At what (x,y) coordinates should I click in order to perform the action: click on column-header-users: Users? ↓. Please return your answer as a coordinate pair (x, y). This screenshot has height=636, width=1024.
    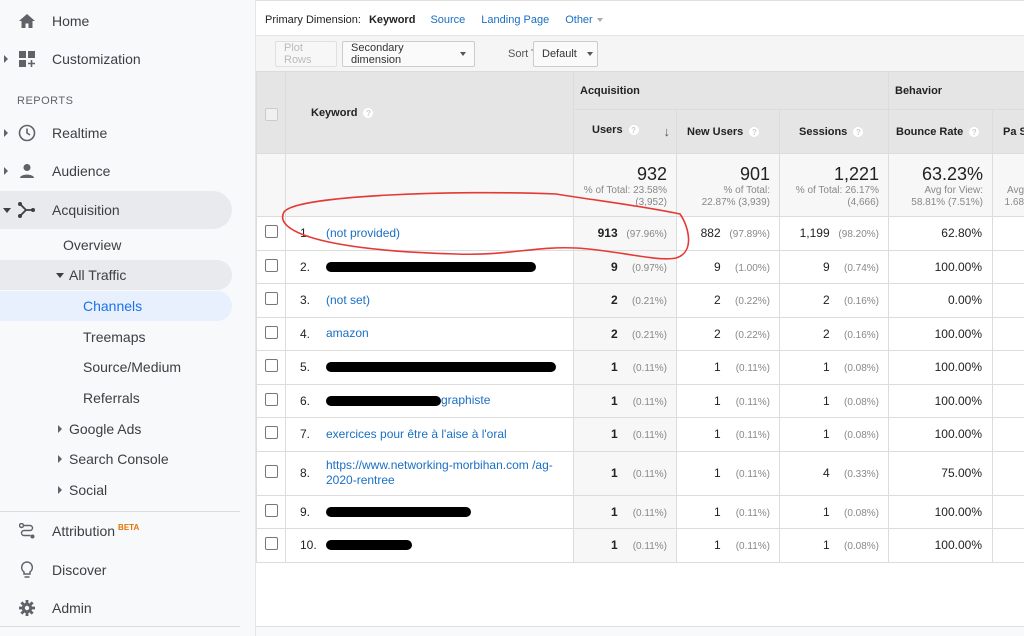
    Looking at the image, I should click on (625, 131).